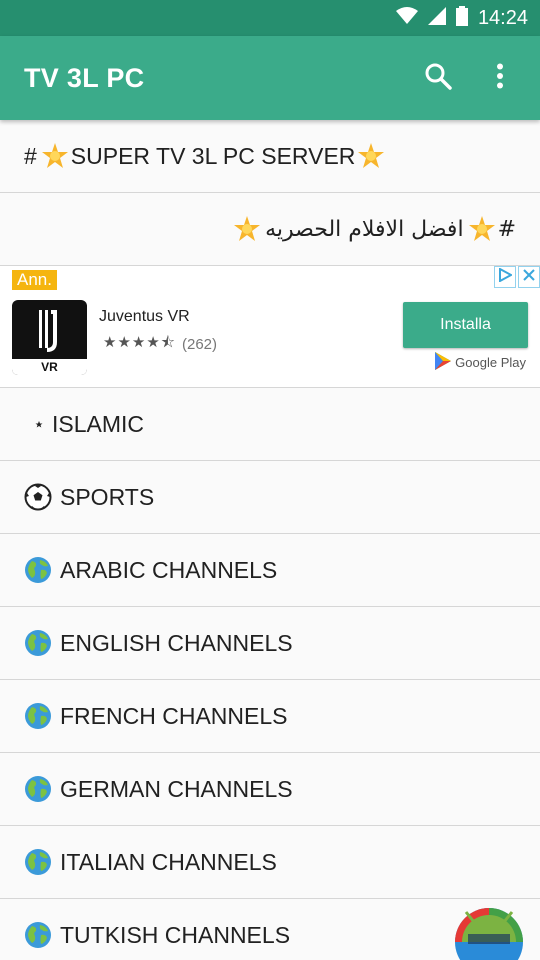  Describe the element at coordinates (144, 316) in the screenshot. I see `ad-app-name: Juventus VR` at that location.